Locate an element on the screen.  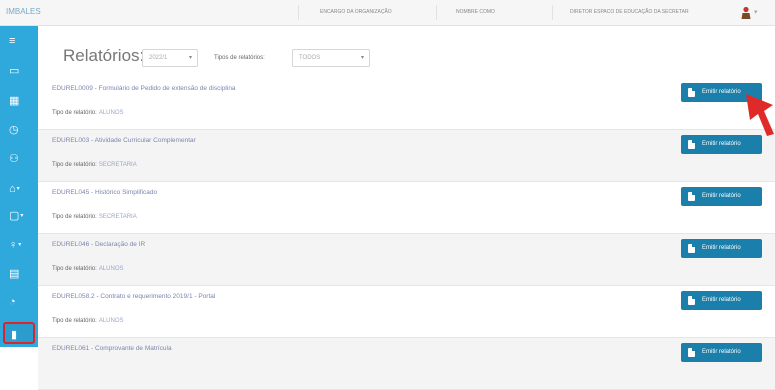
grid-icon: ▦ is located at coordinates (14, 101).